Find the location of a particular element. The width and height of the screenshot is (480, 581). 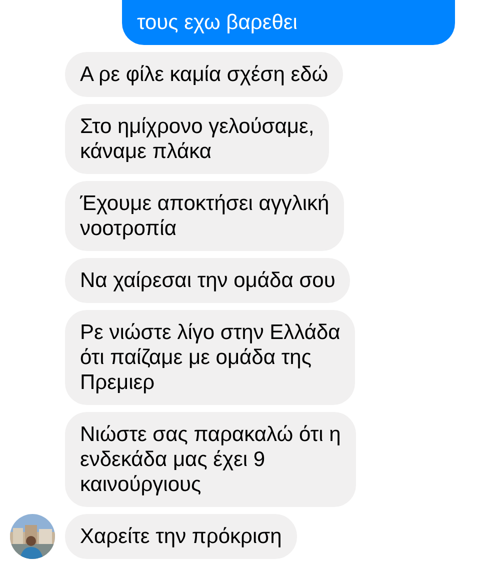

message-bubble: τους εχω βαρεθει is located at coordinates (288, 22).